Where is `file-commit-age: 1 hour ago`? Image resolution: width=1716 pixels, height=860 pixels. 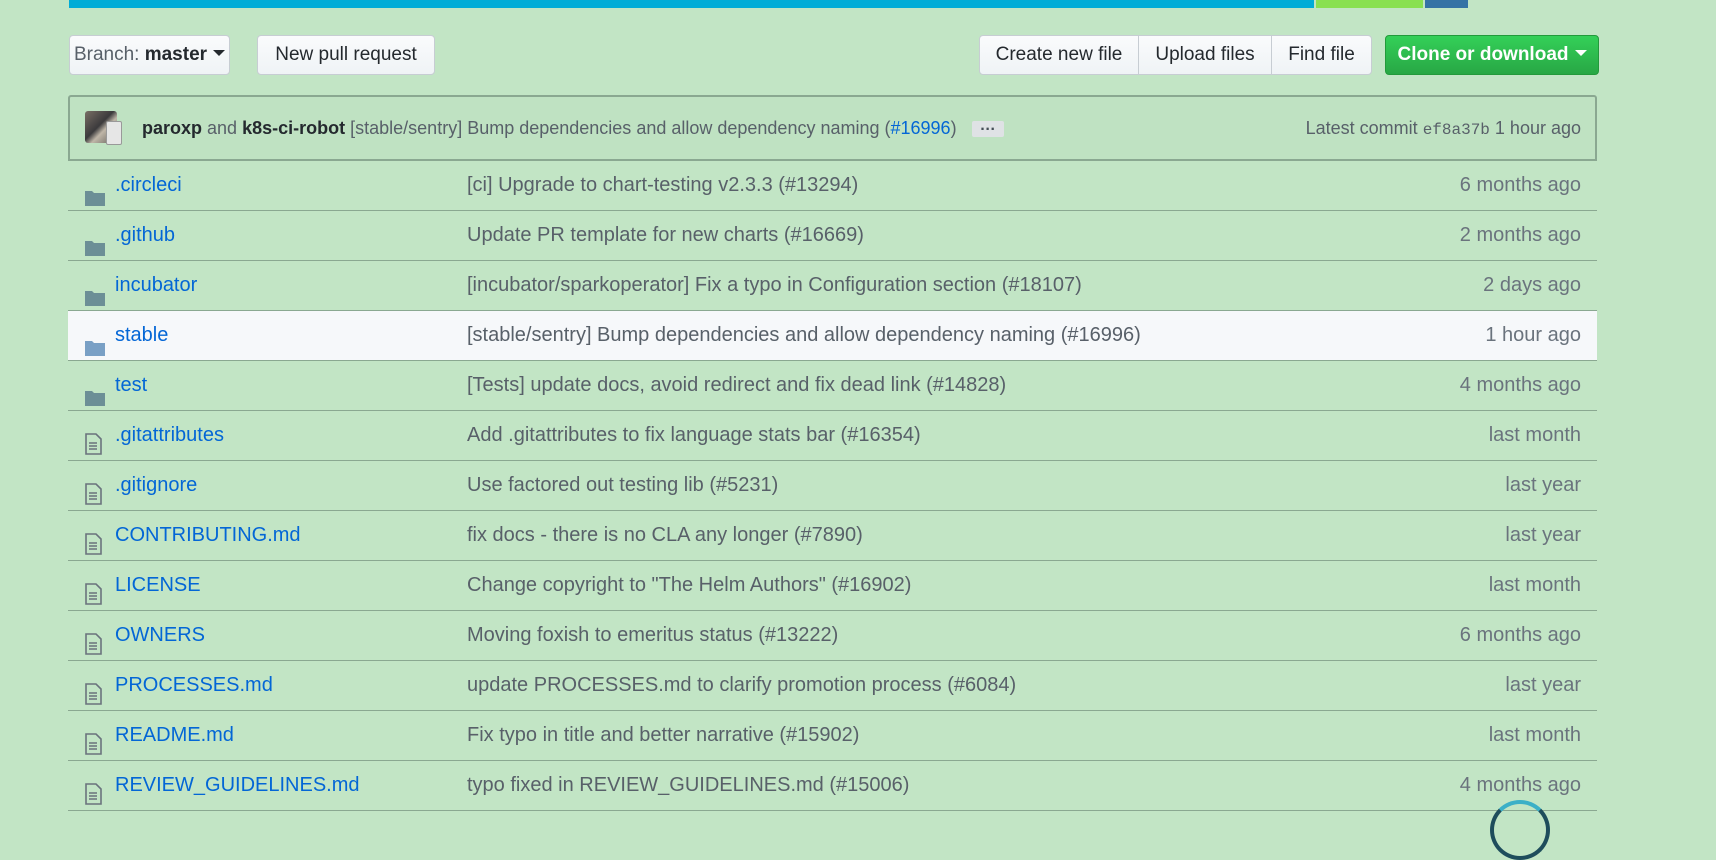
file-commit-age: 1 hour ago is located at coordinates (1533, 335).